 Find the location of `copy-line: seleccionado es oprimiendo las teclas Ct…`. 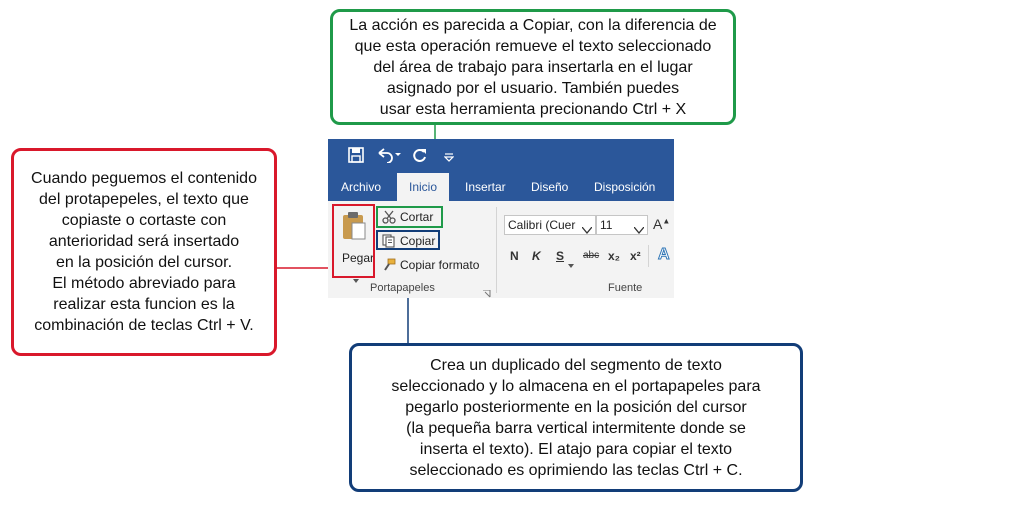

copy-line: seleccionado es oprimiendo las teclas Ct… is located at coordinates (576, 470).